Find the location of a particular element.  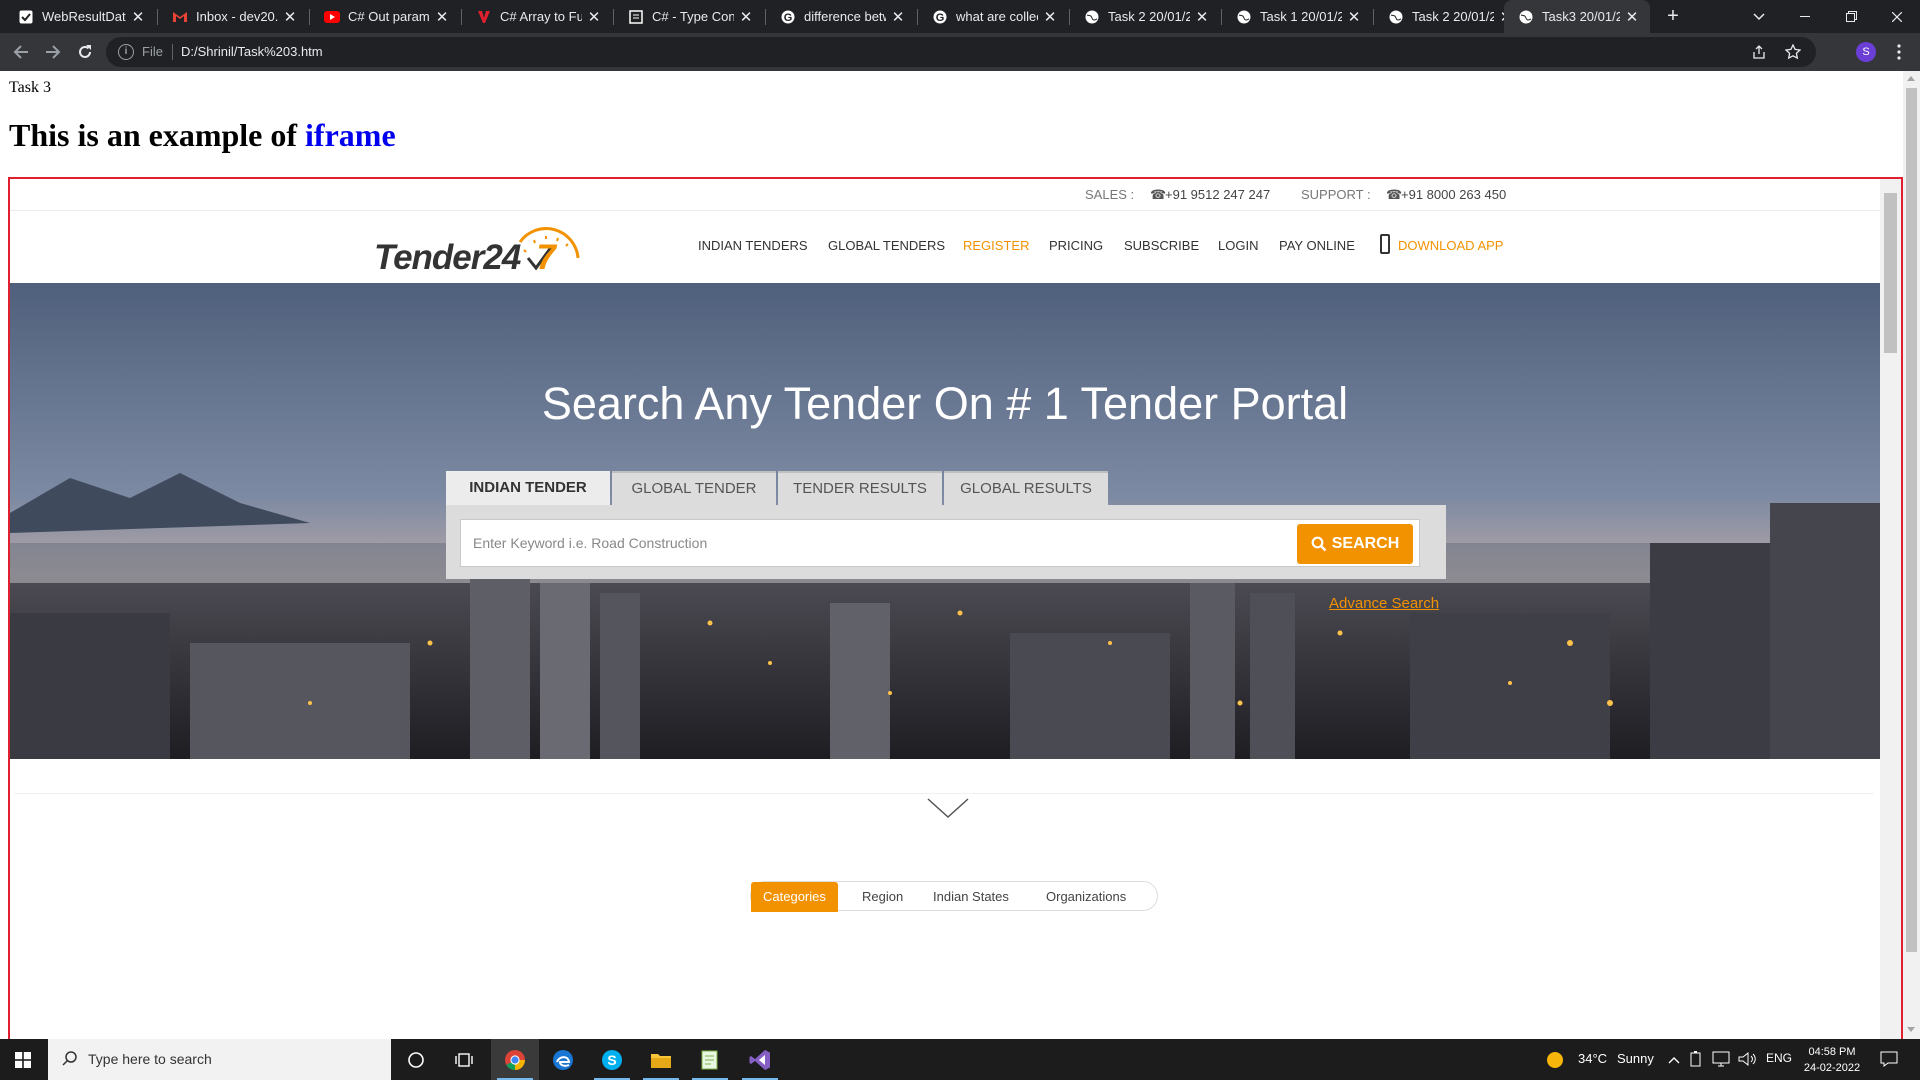

chrome-icon is located at coordinates (515, 1059).